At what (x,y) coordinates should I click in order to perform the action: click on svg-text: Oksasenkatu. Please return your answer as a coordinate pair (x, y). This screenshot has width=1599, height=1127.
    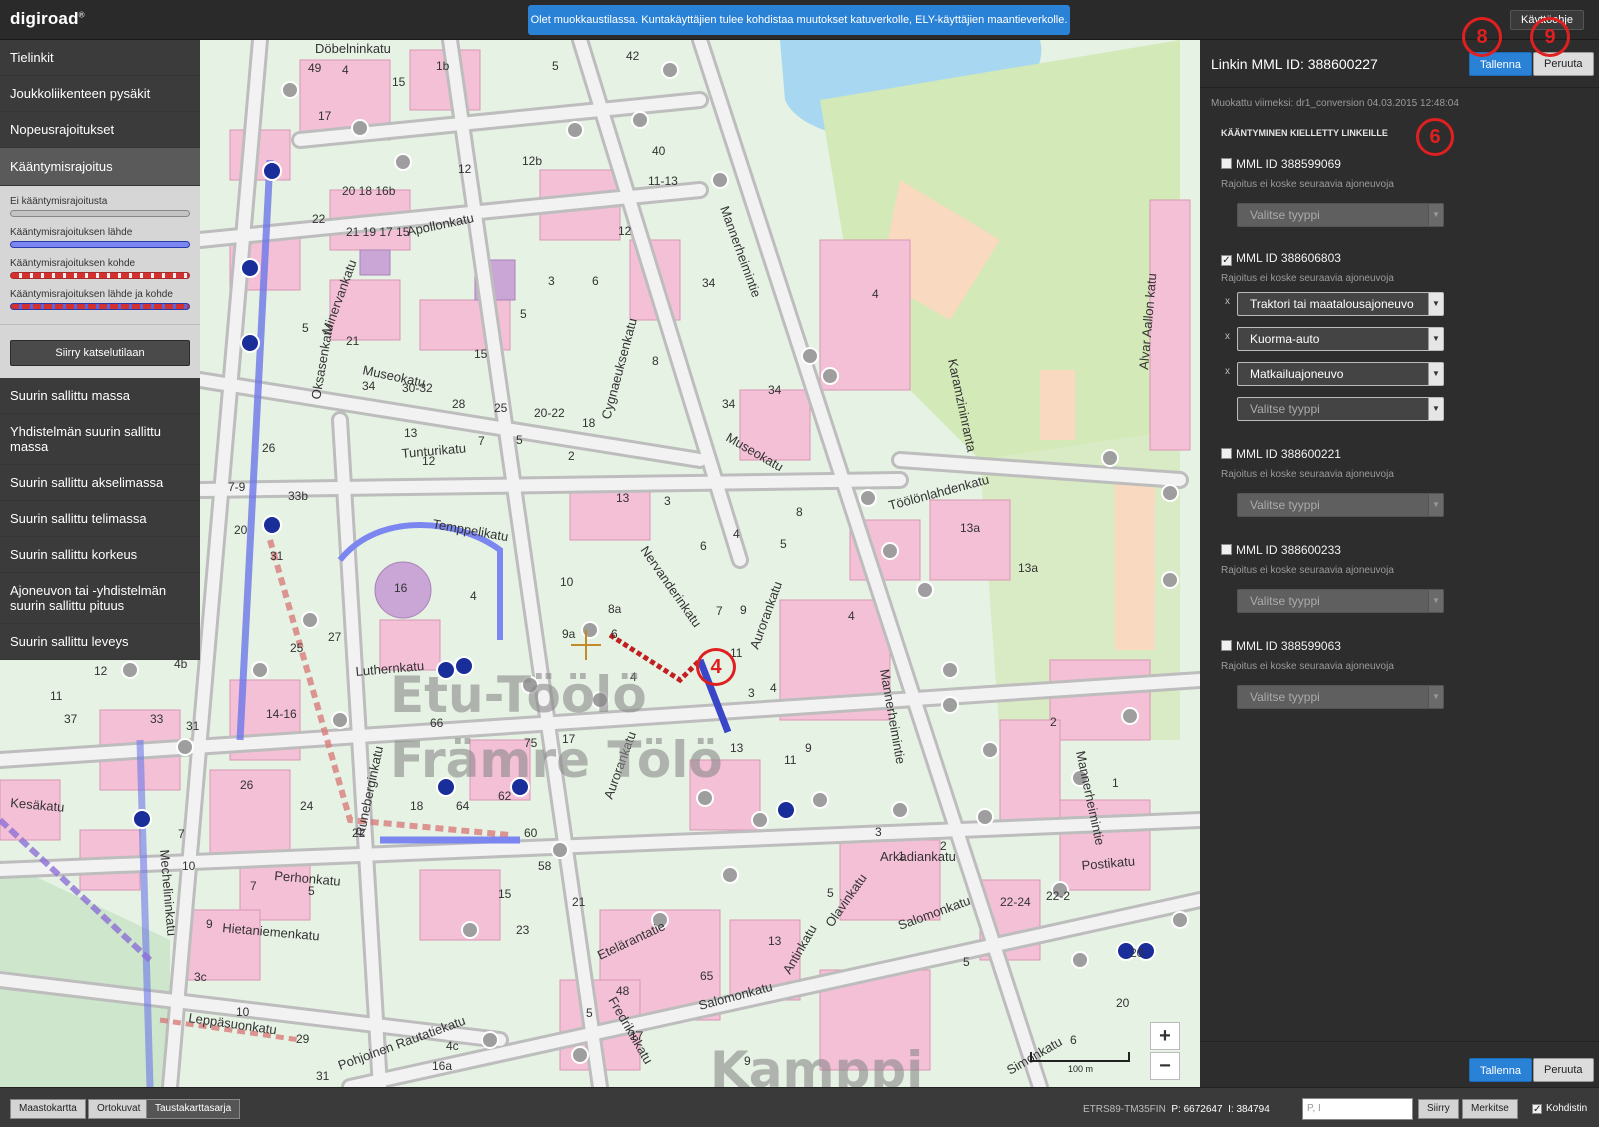
    Looking at the image, I should click on (322, 361).